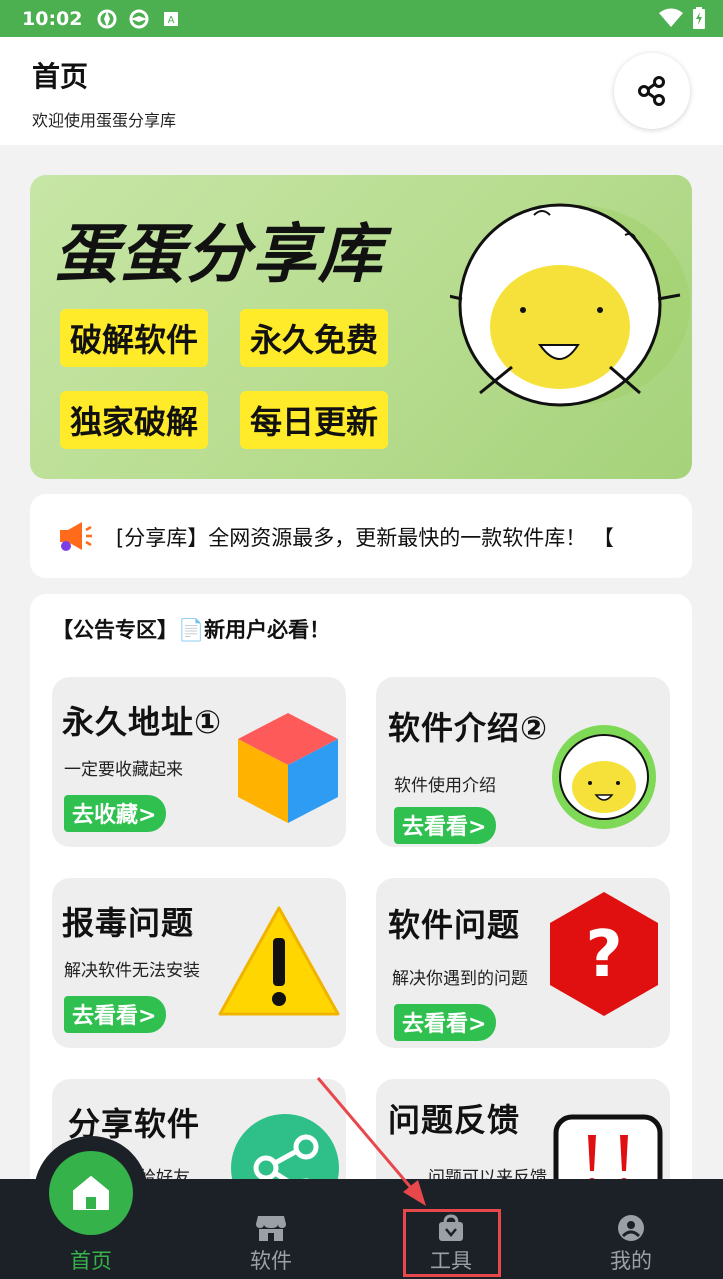 This screenshot has height=1279, width=723. I want to click on banner-tag: 独家破解, so click(134, 420).